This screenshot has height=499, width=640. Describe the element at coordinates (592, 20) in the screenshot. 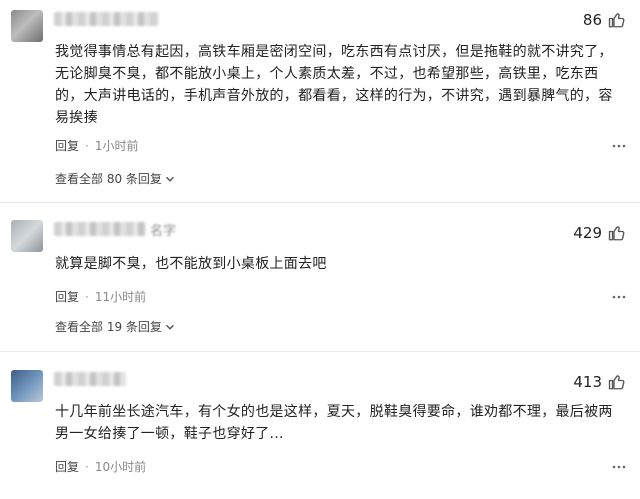

I see `like-count: 86` at that location.